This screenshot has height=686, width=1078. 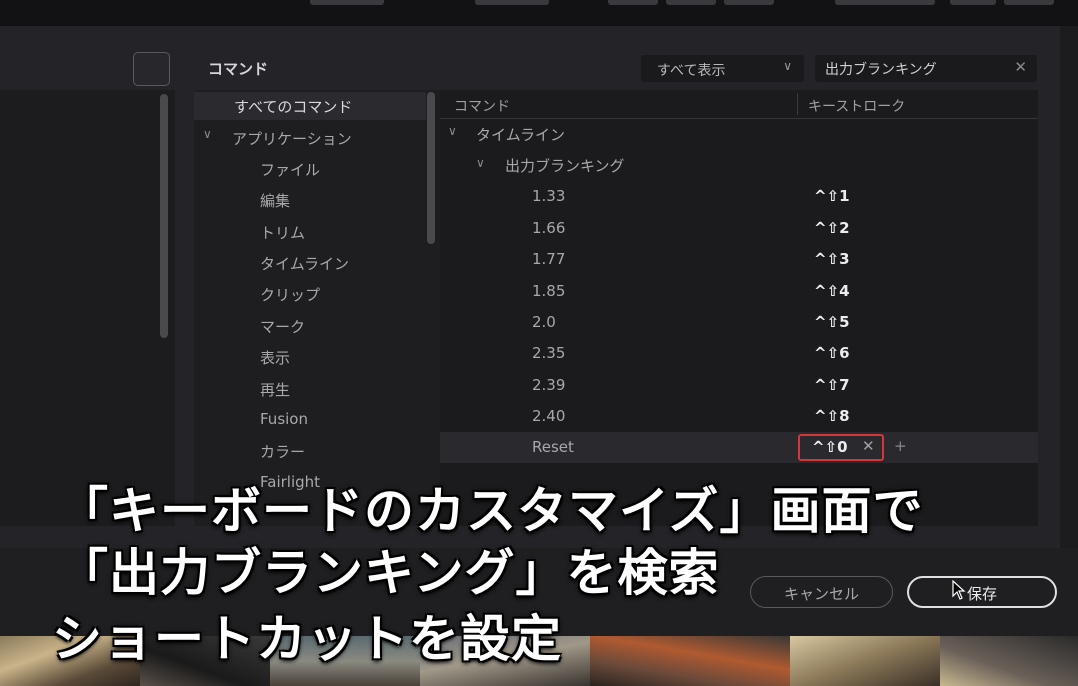 I want to click on command-cell: 1.33, so click(x=548, y=196).